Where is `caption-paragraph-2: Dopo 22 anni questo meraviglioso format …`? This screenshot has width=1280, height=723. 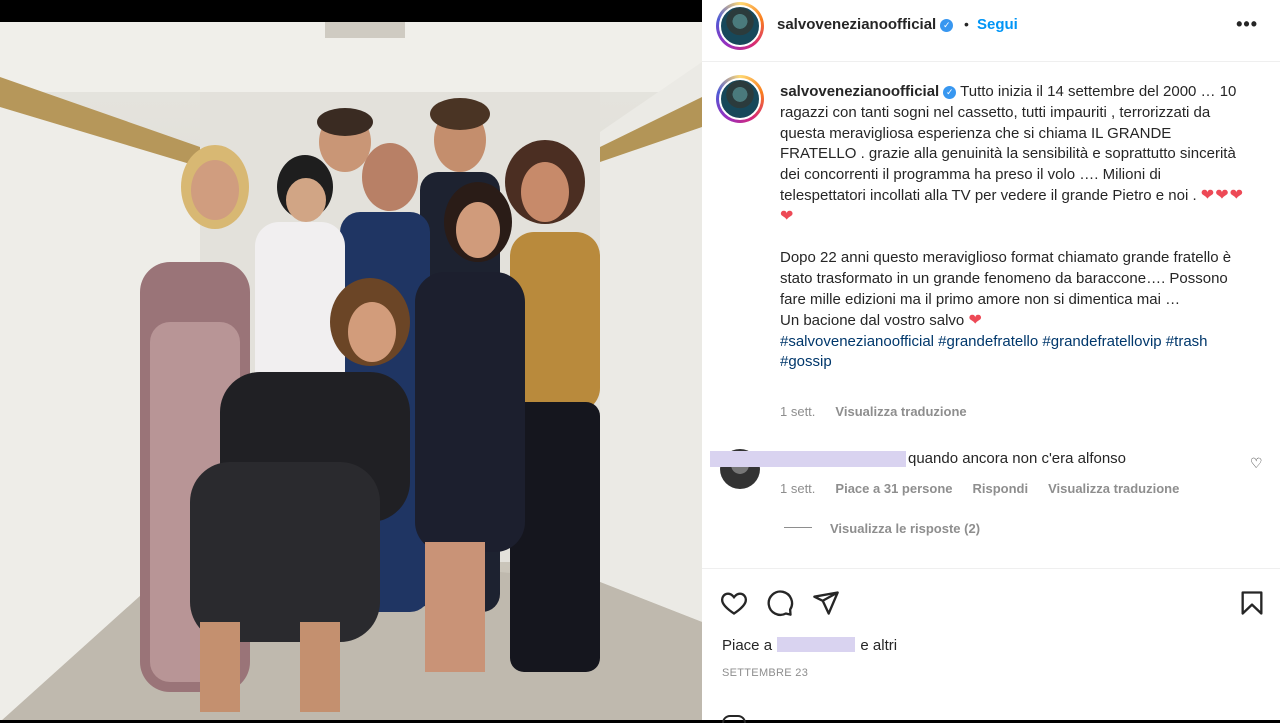
caption-paragraph-2: Dopo 22 anni questo meraviglioso format … is located at coordinates (1006, 278).